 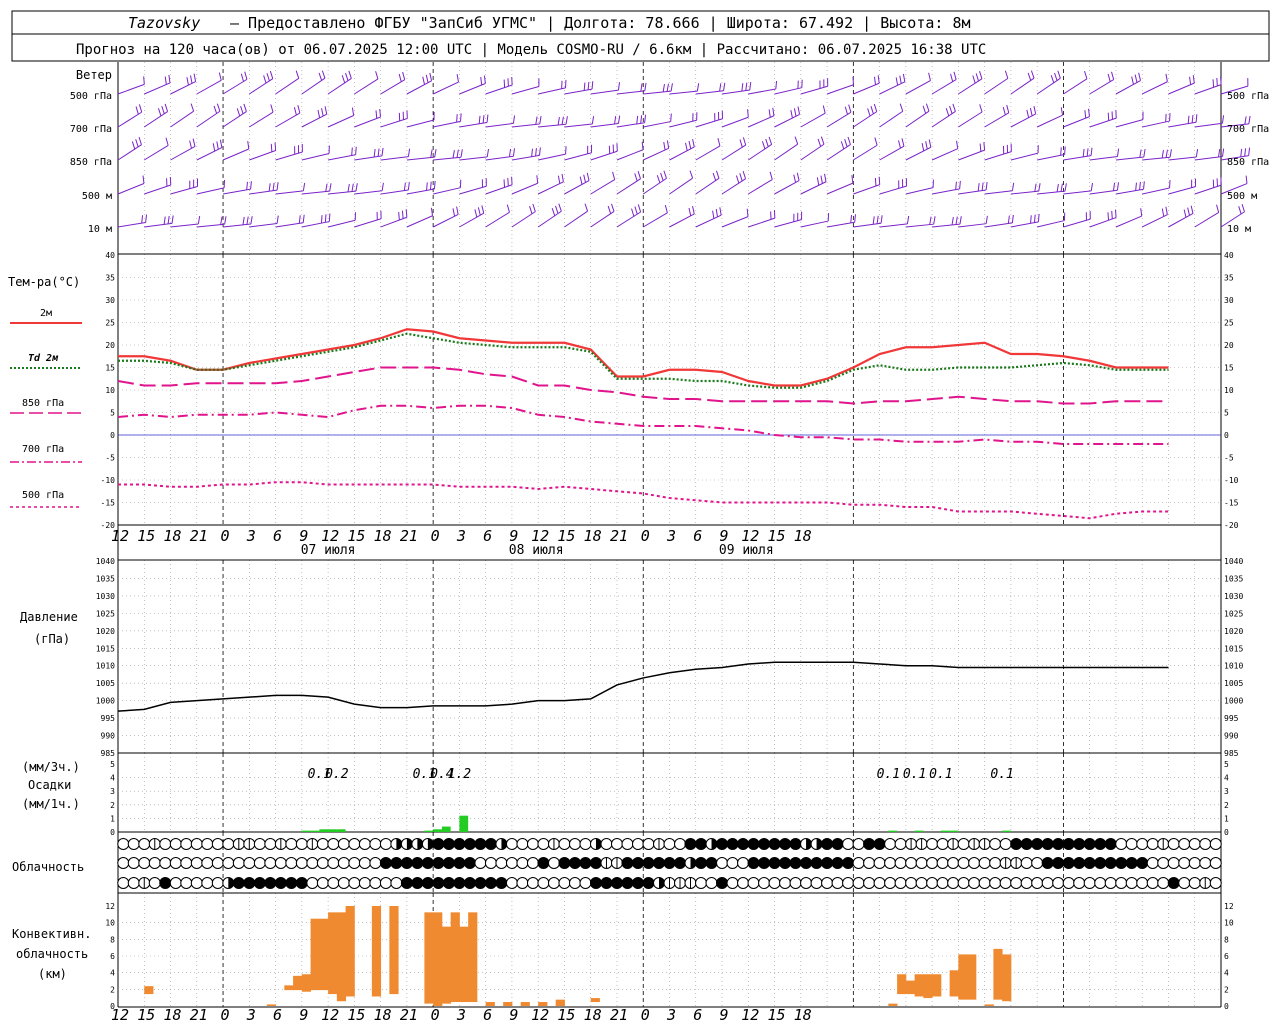 What do you see at coordinates (461, 1015) in the screenshot?
I see `x-tick-label-bottom: 3` at bounding box center [461, 1015].